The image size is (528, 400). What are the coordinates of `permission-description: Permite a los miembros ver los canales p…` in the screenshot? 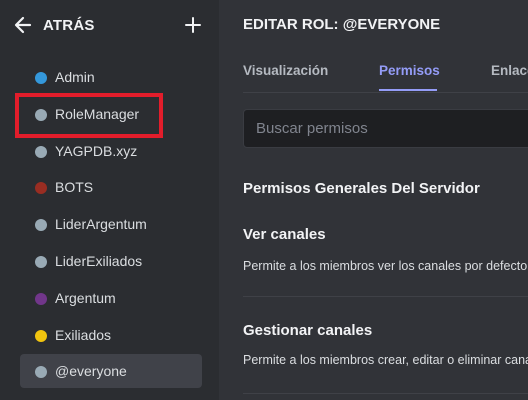 It's located at (385, 266).